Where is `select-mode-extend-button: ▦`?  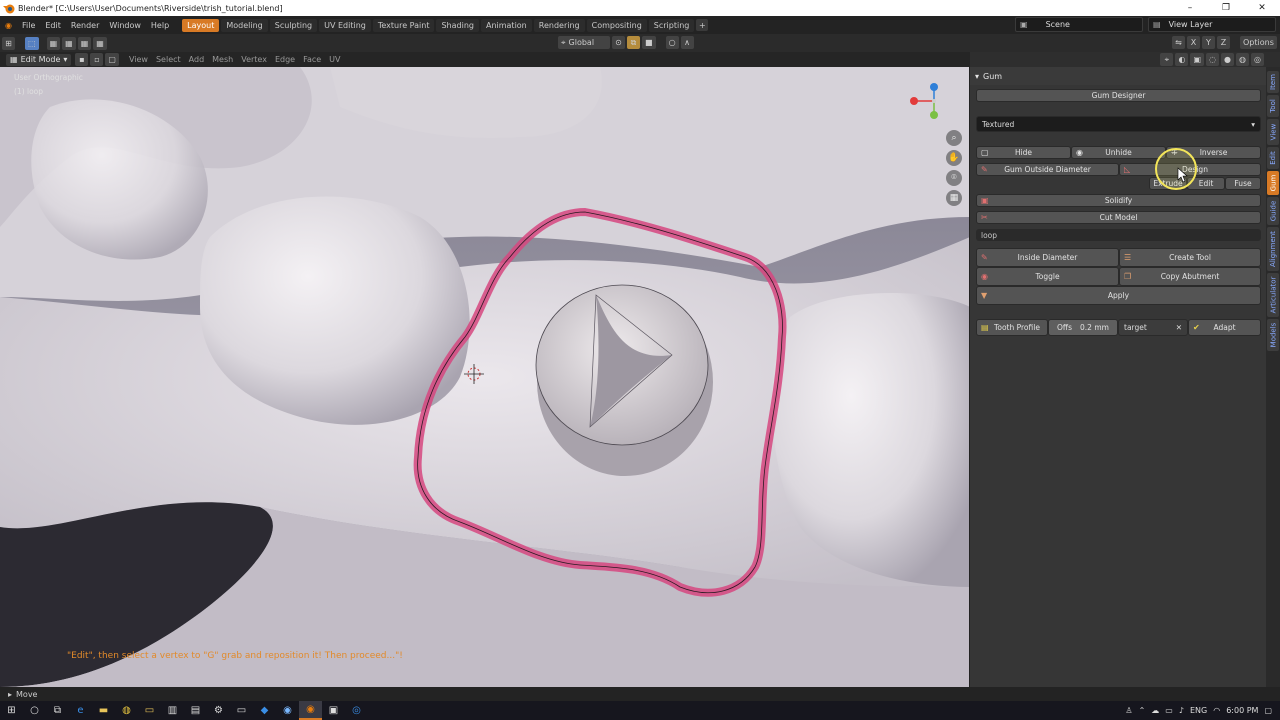
select-mode-extend-button: ▦ is located at coordinates (69, 43).